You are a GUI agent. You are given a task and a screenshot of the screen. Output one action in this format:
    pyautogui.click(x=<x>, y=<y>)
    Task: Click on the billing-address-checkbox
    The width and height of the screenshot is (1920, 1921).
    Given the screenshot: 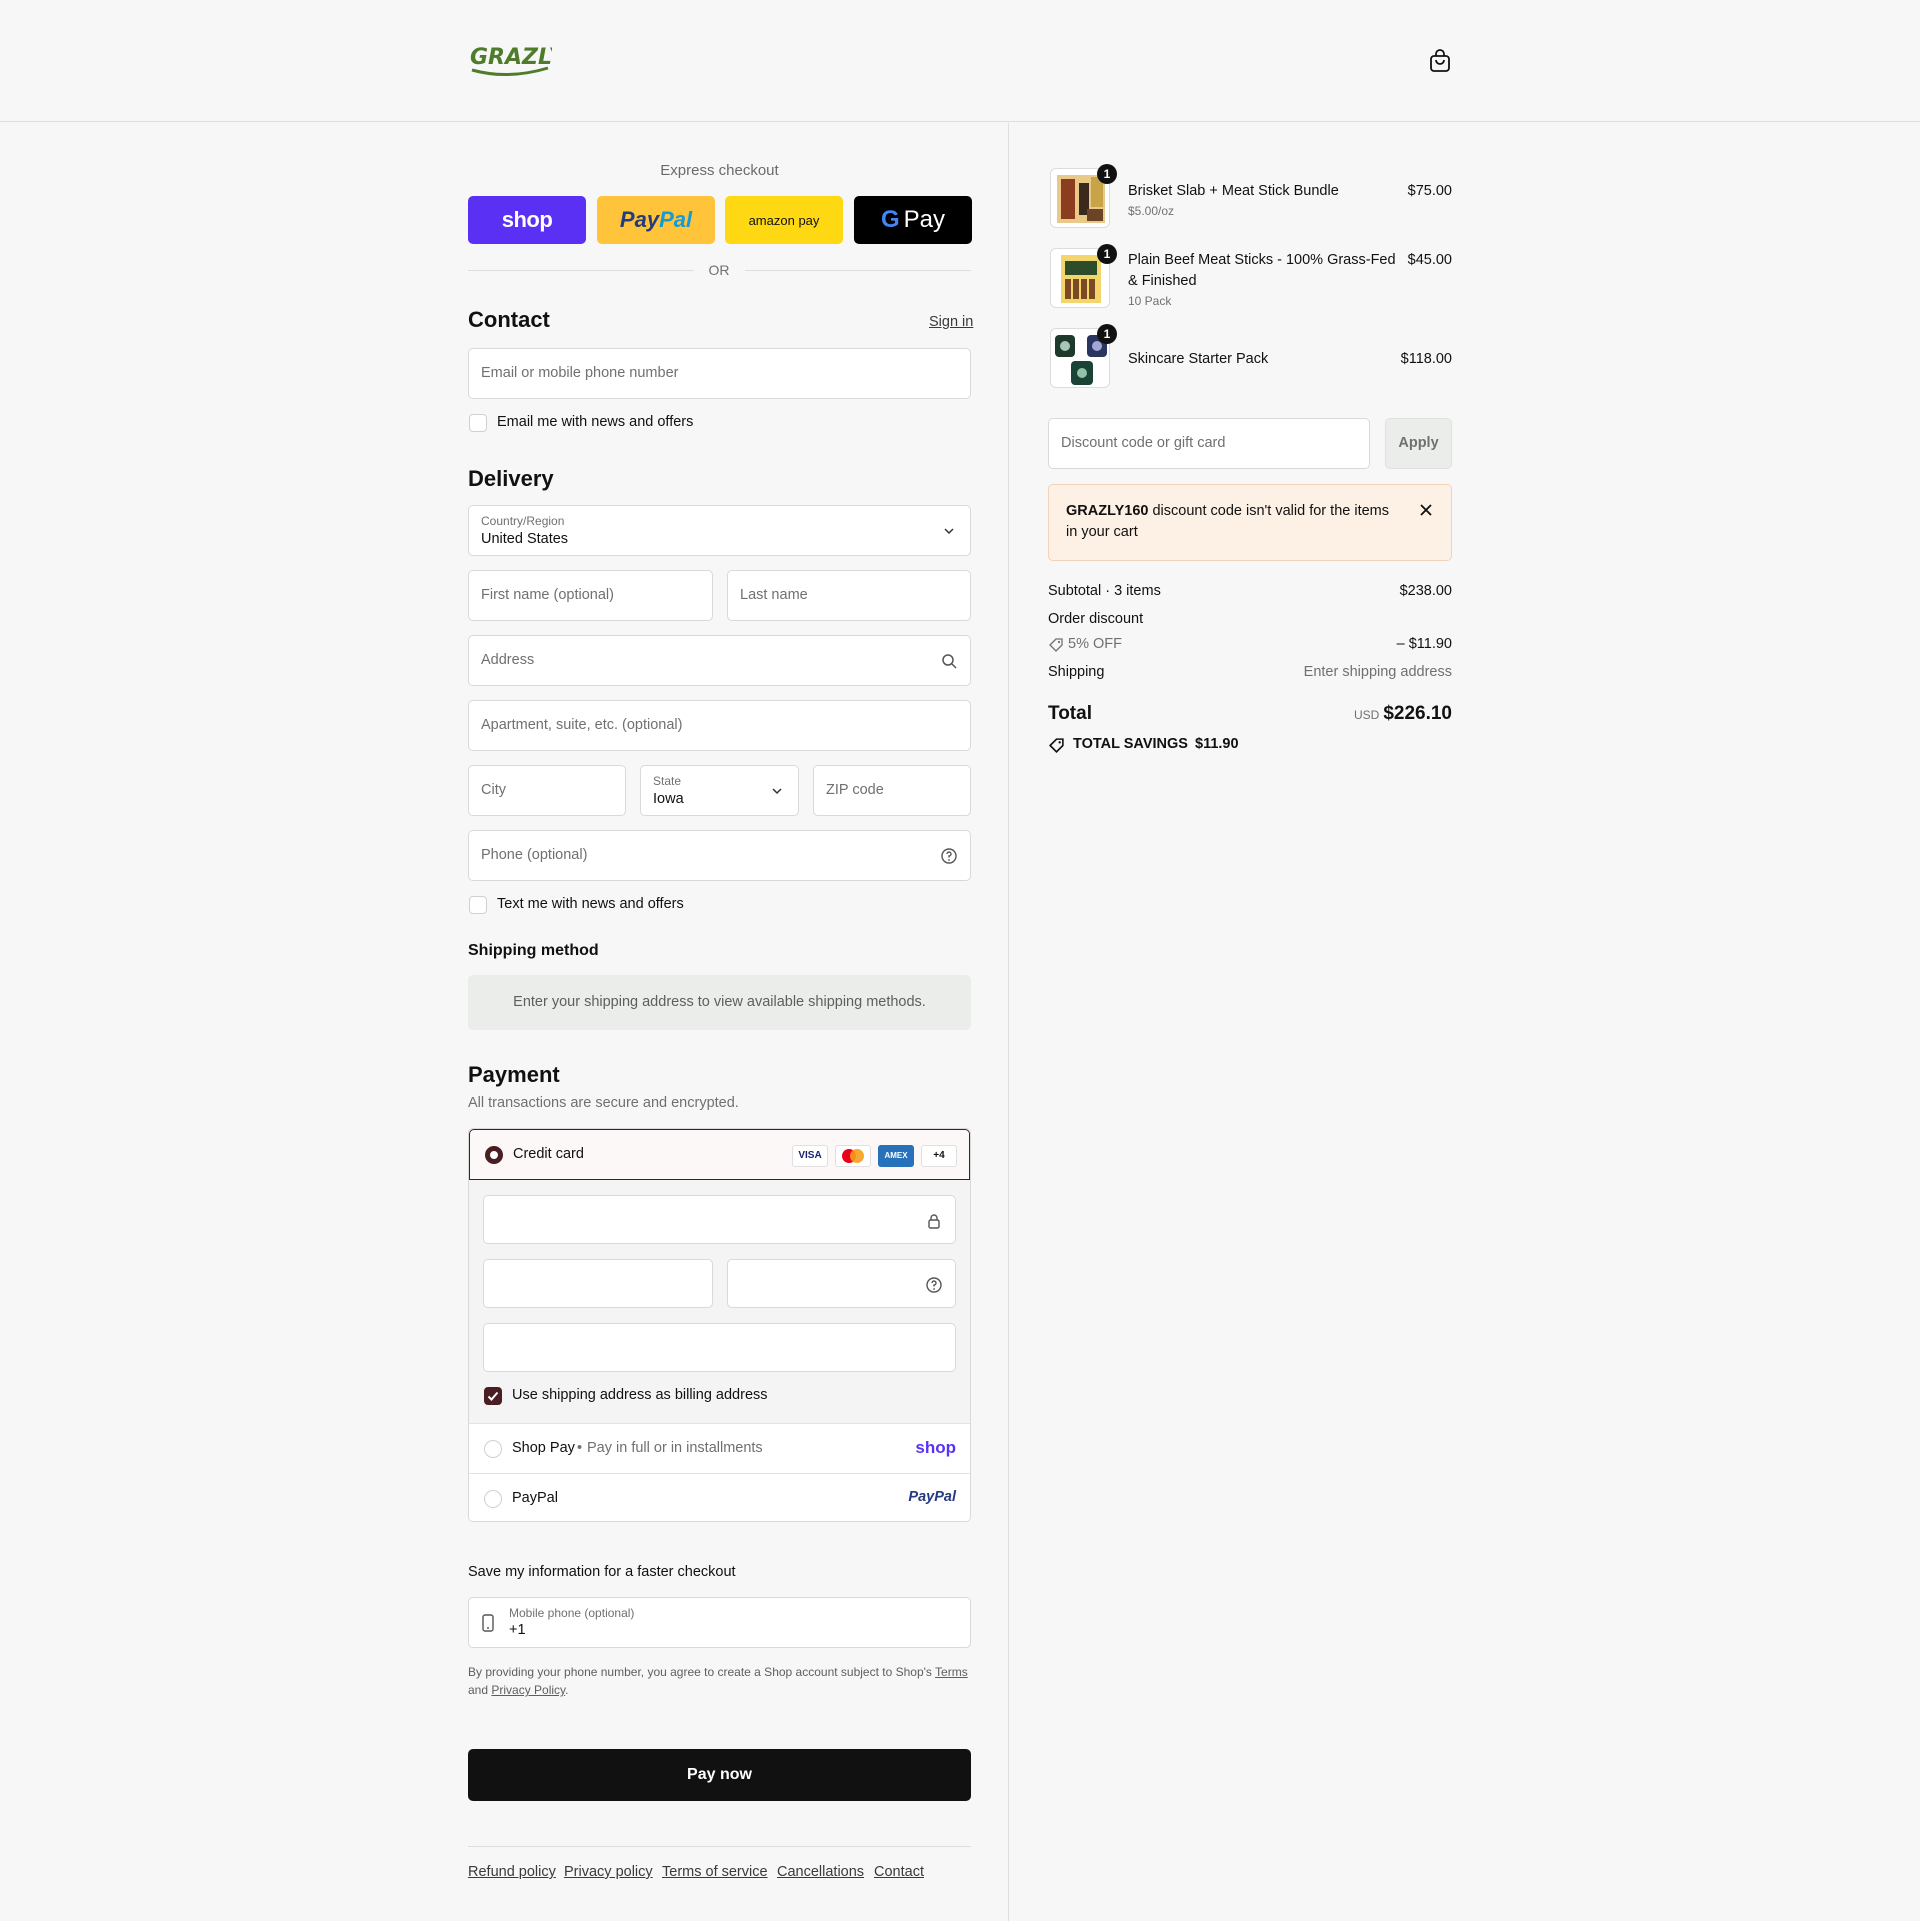 What is the action you would take?
    pyautogui.click(x=493, y=1396)
    